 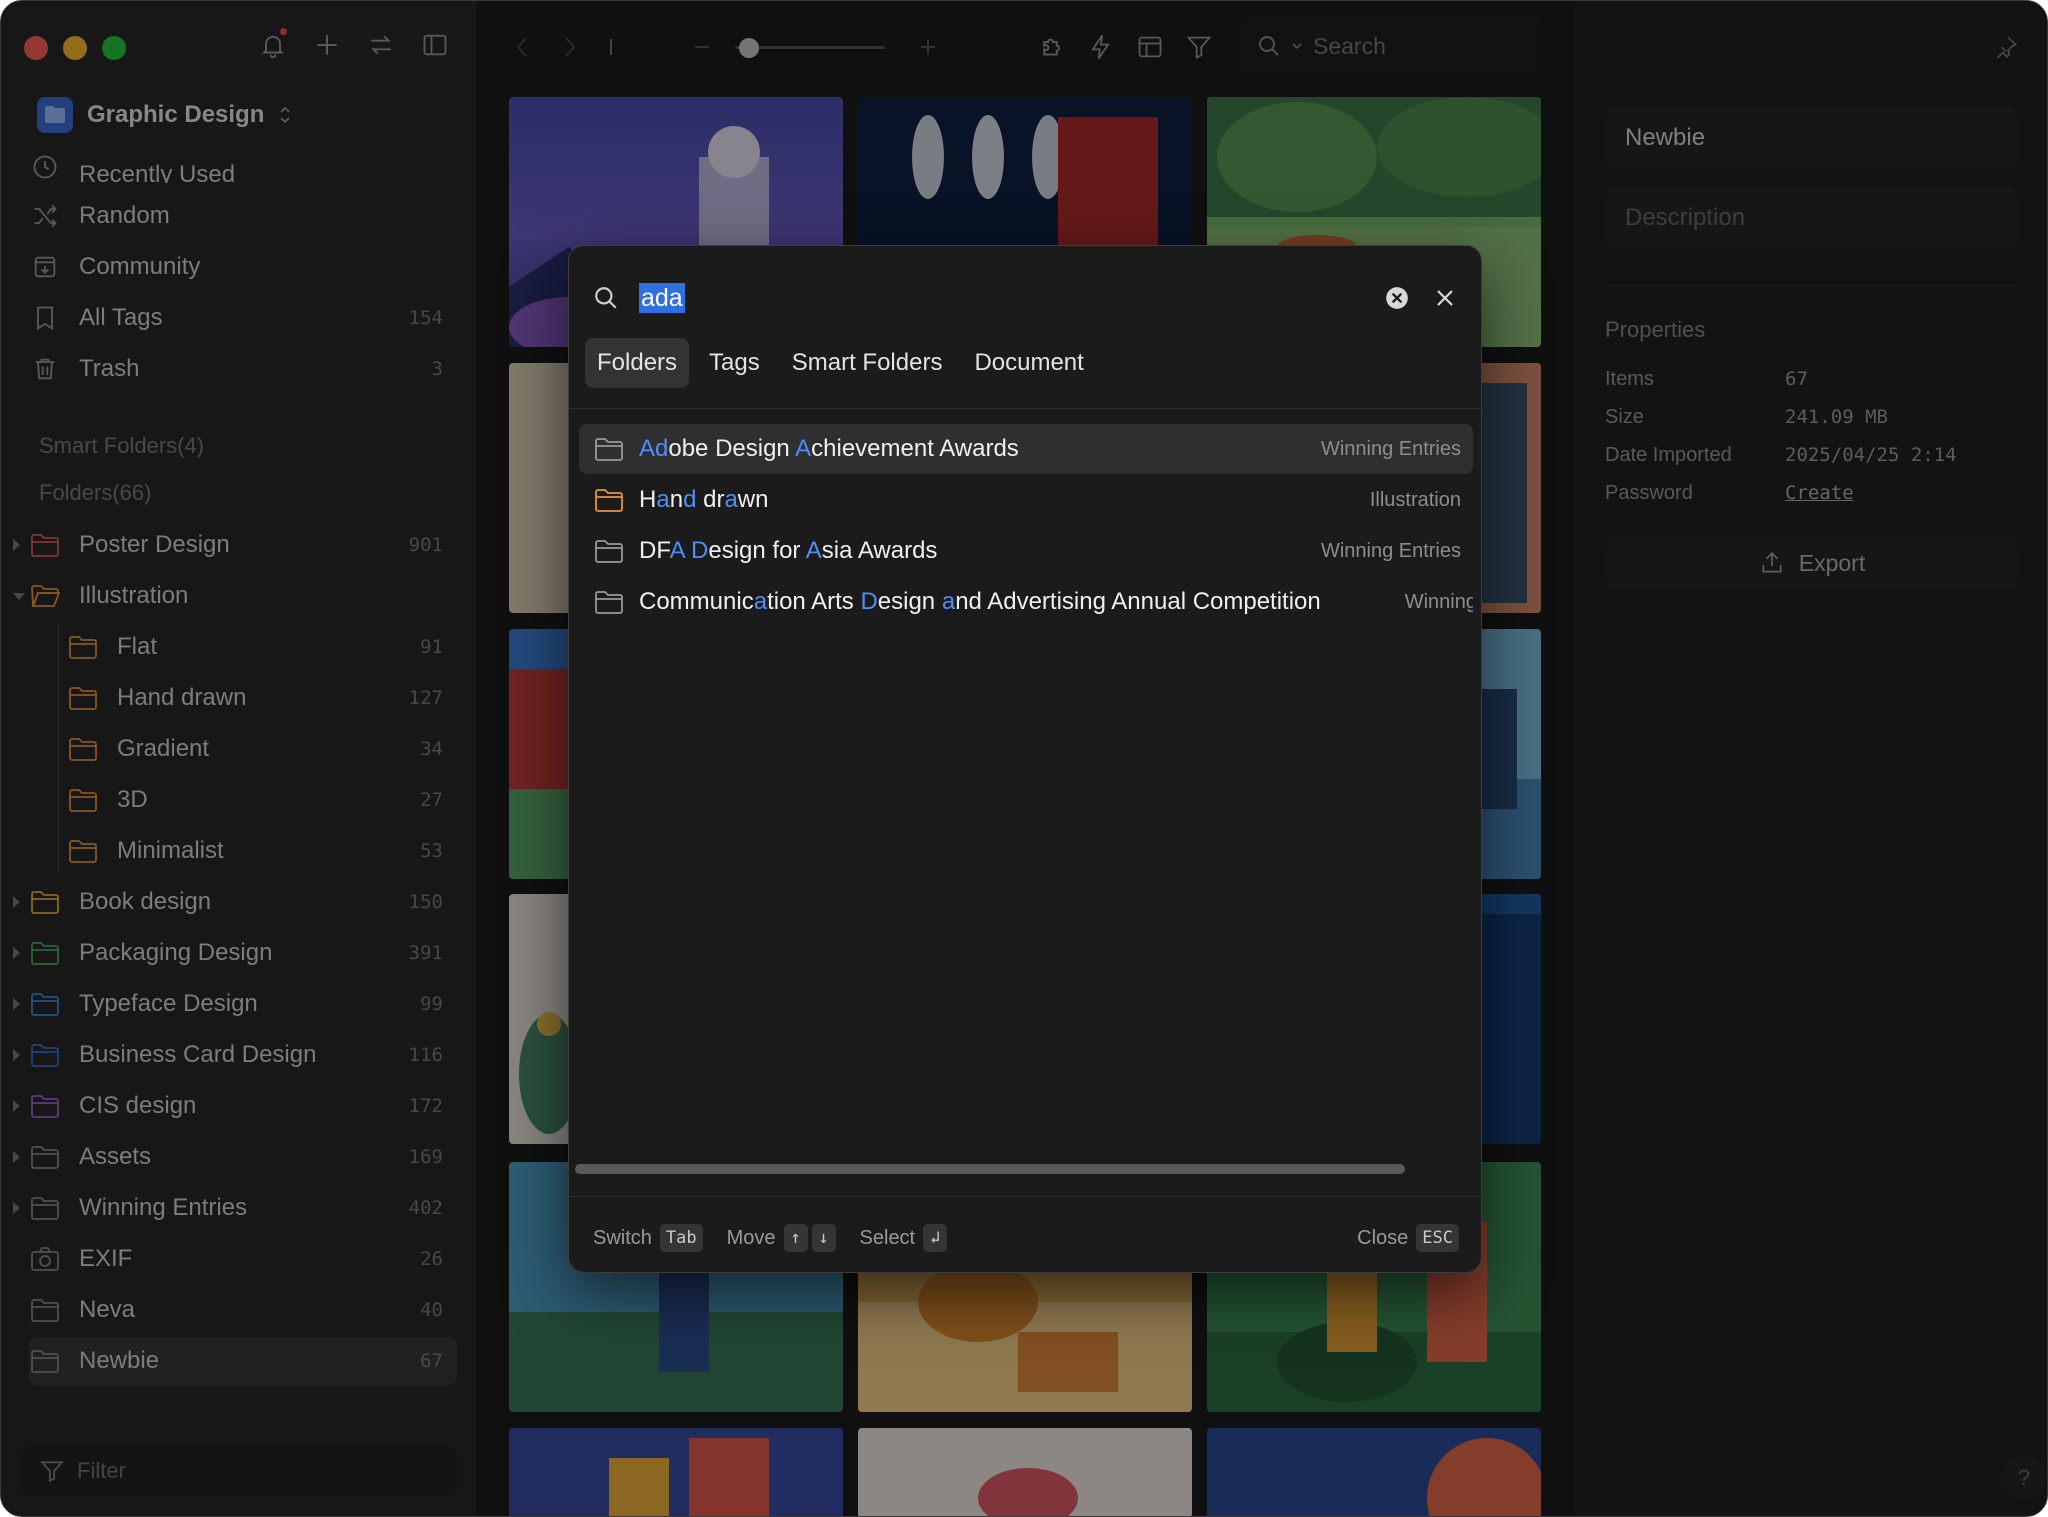 What do you see at coordinates (1138, 601) in the screenshot?
I see `result-text: nd Advertising Annual Competition` at bounding box center [1138, 601].